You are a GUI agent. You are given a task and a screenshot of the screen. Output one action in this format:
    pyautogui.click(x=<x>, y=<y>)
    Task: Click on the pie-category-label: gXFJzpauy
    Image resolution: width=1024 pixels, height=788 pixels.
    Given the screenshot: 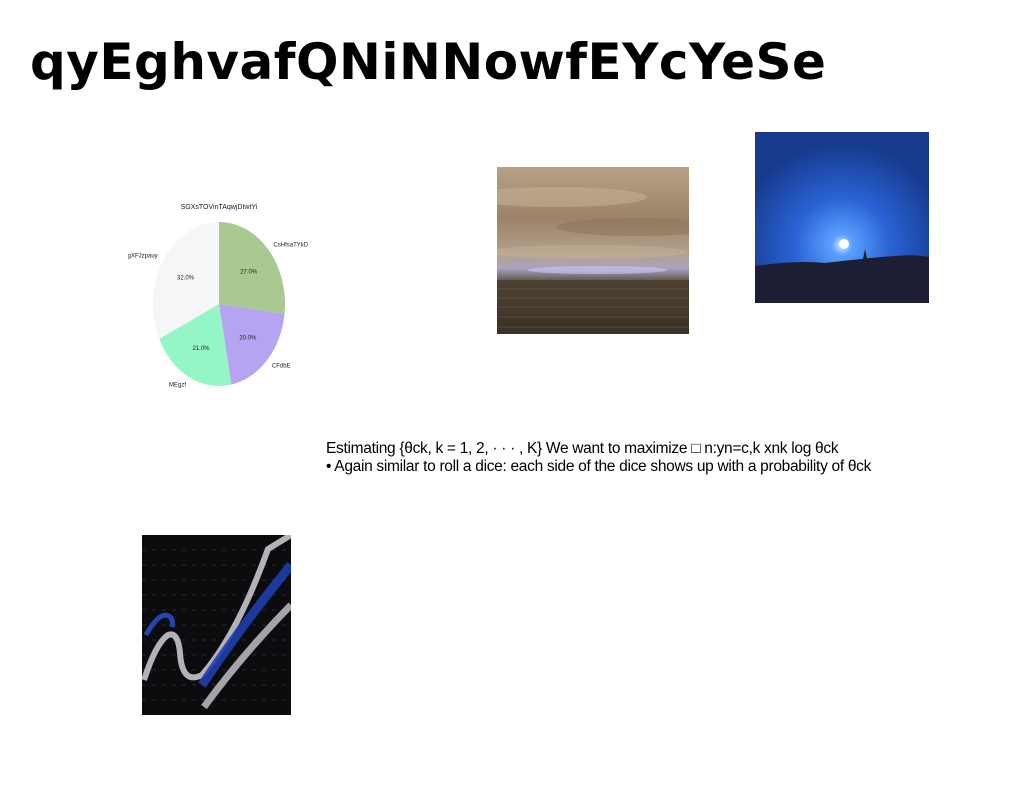 What is the action you would take?
    pyautogui.click(x=143, y=257)
    